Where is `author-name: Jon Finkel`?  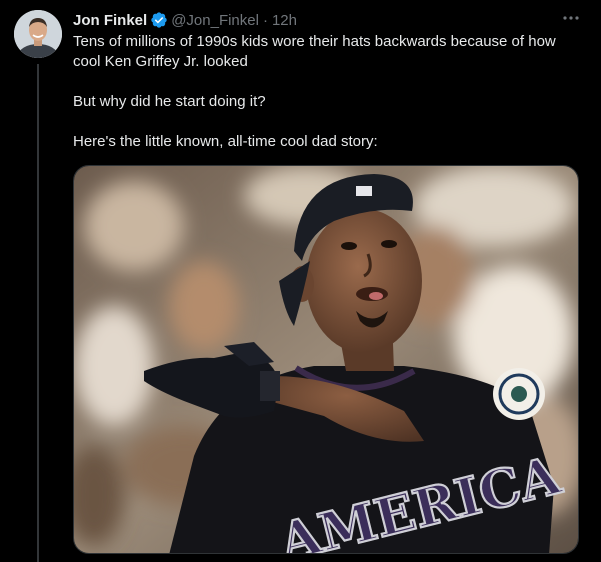 author-name: Jon Finkel is located at coordinates (110, 20).